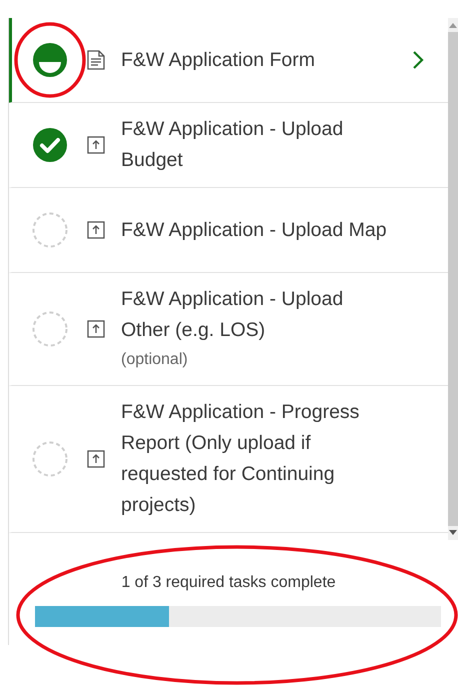  What do you see at coordinates (232, 145) in the screenshot?
I see `task-title: F&W Application - Upload Budget` at bounding box center [232, 145].